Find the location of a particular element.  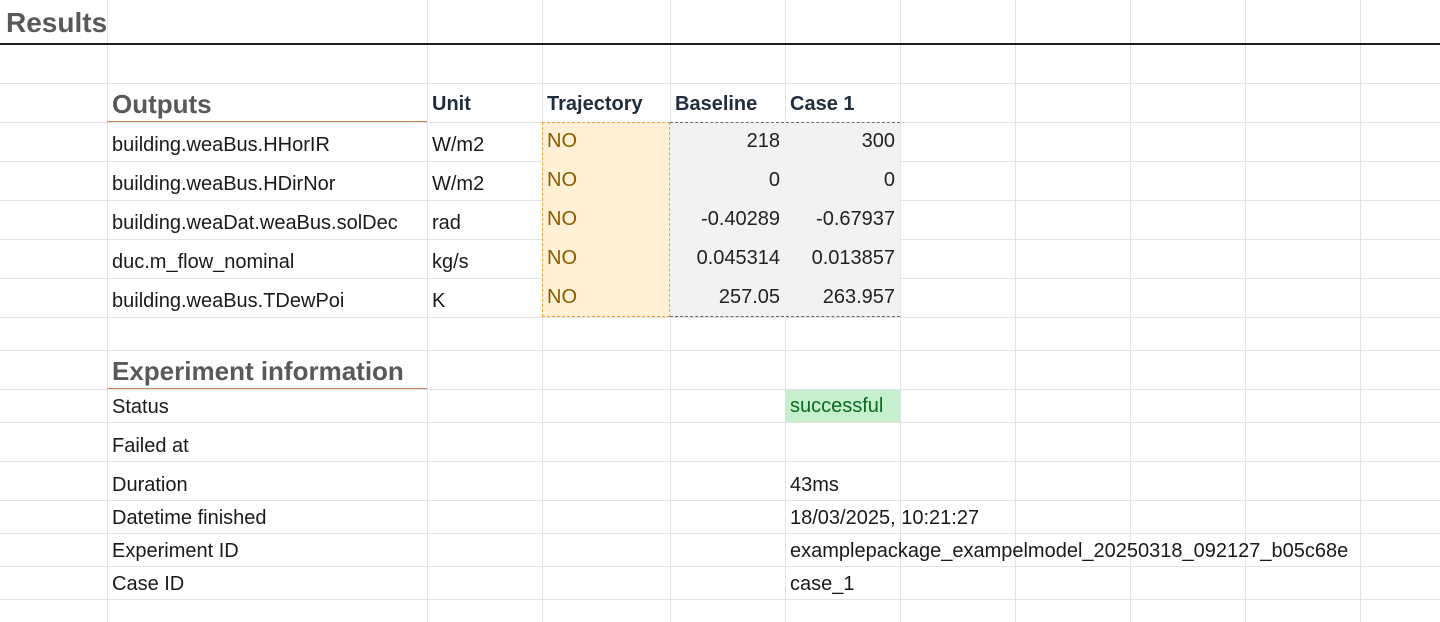

output-baseline-value: 218 is located at coordinates (727, 141).